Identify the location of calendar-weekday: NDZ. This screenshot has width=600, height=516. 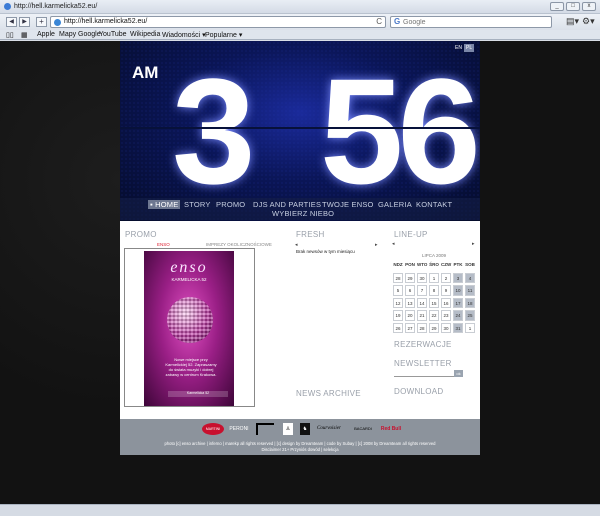
(398, 264).